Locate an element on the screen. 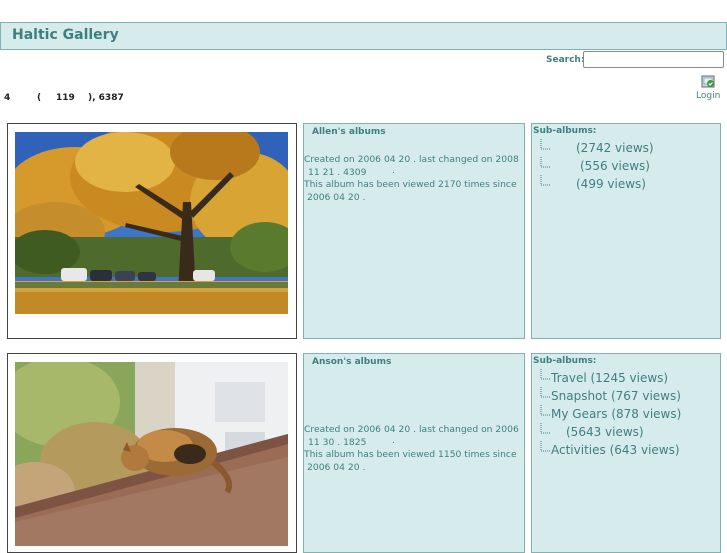 This screenshot has width=727, height=553. subalbum-name: Activities is located at coordinates (578, 450).